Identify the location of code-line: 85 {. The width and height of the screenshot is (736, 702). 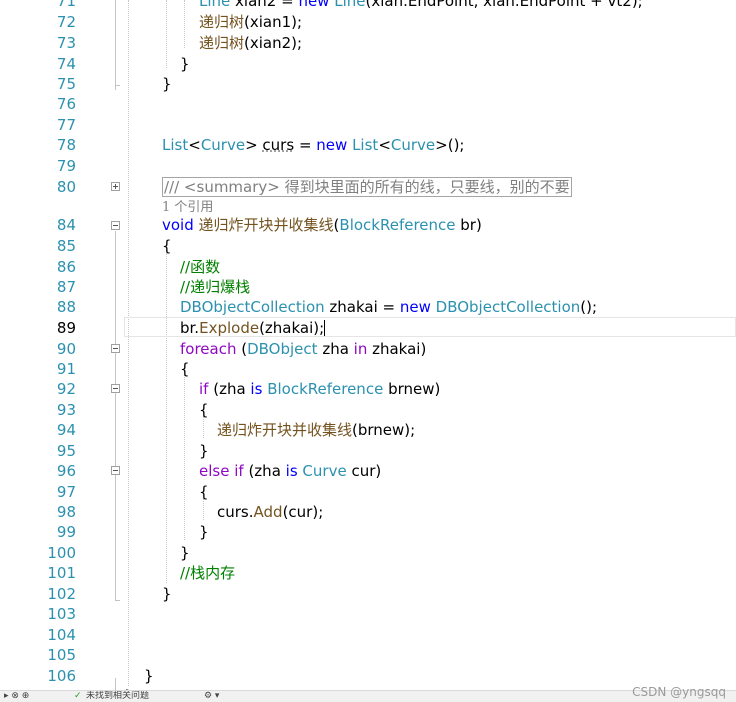
(368, 246).